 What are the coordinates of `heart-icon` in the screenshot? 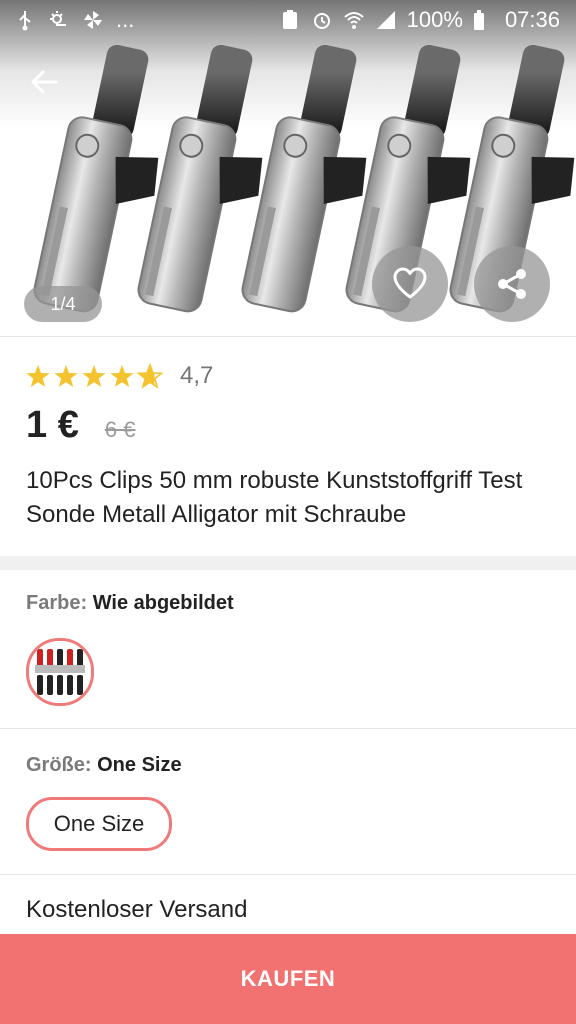 It's located at (410, 283).